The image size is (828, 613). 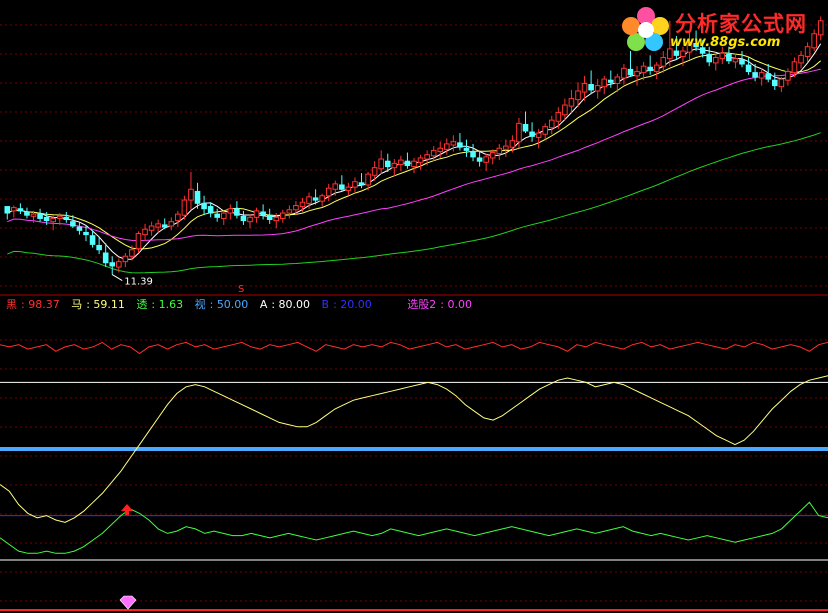 What do you see at coordinates (98, 304) in the screenshot?
I see `legend-item-ma: 马: 59.11` at bounding box center [98, 304].